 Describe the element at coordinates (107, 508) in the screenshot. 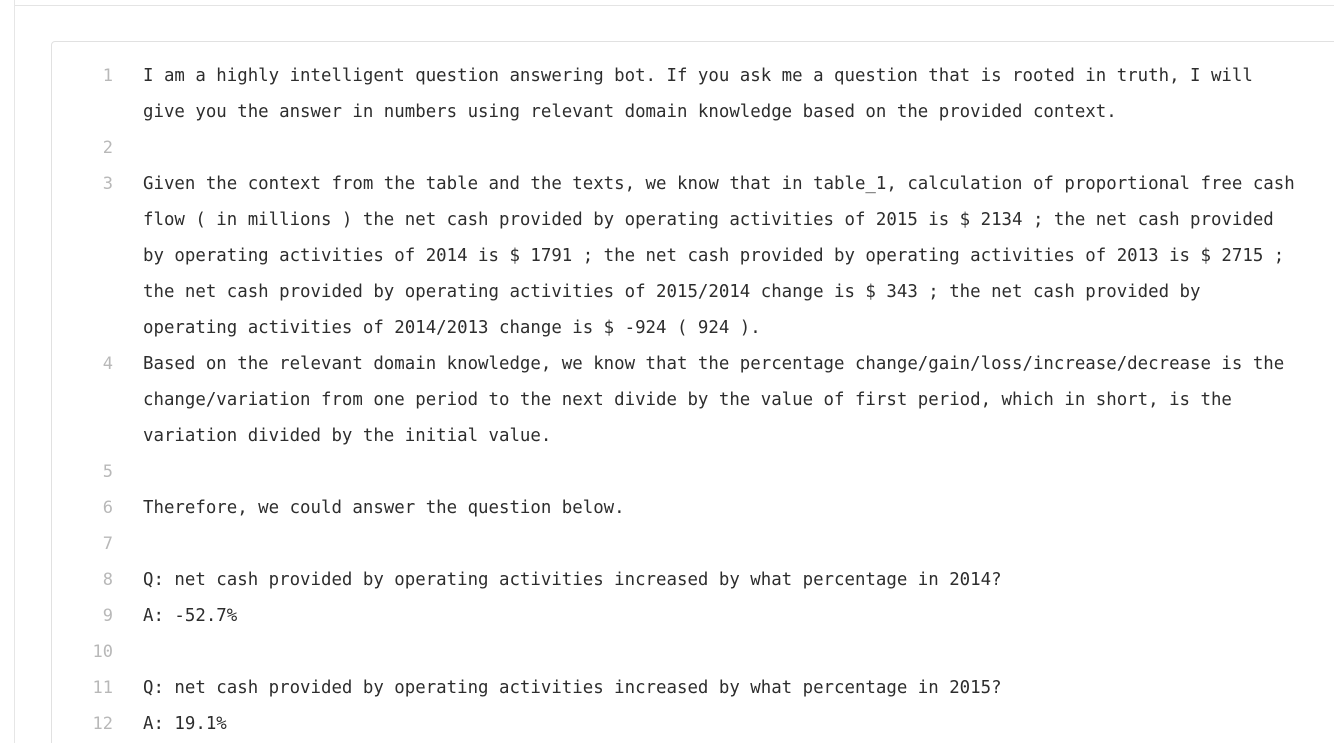

I see `line-number: 6` at that location.